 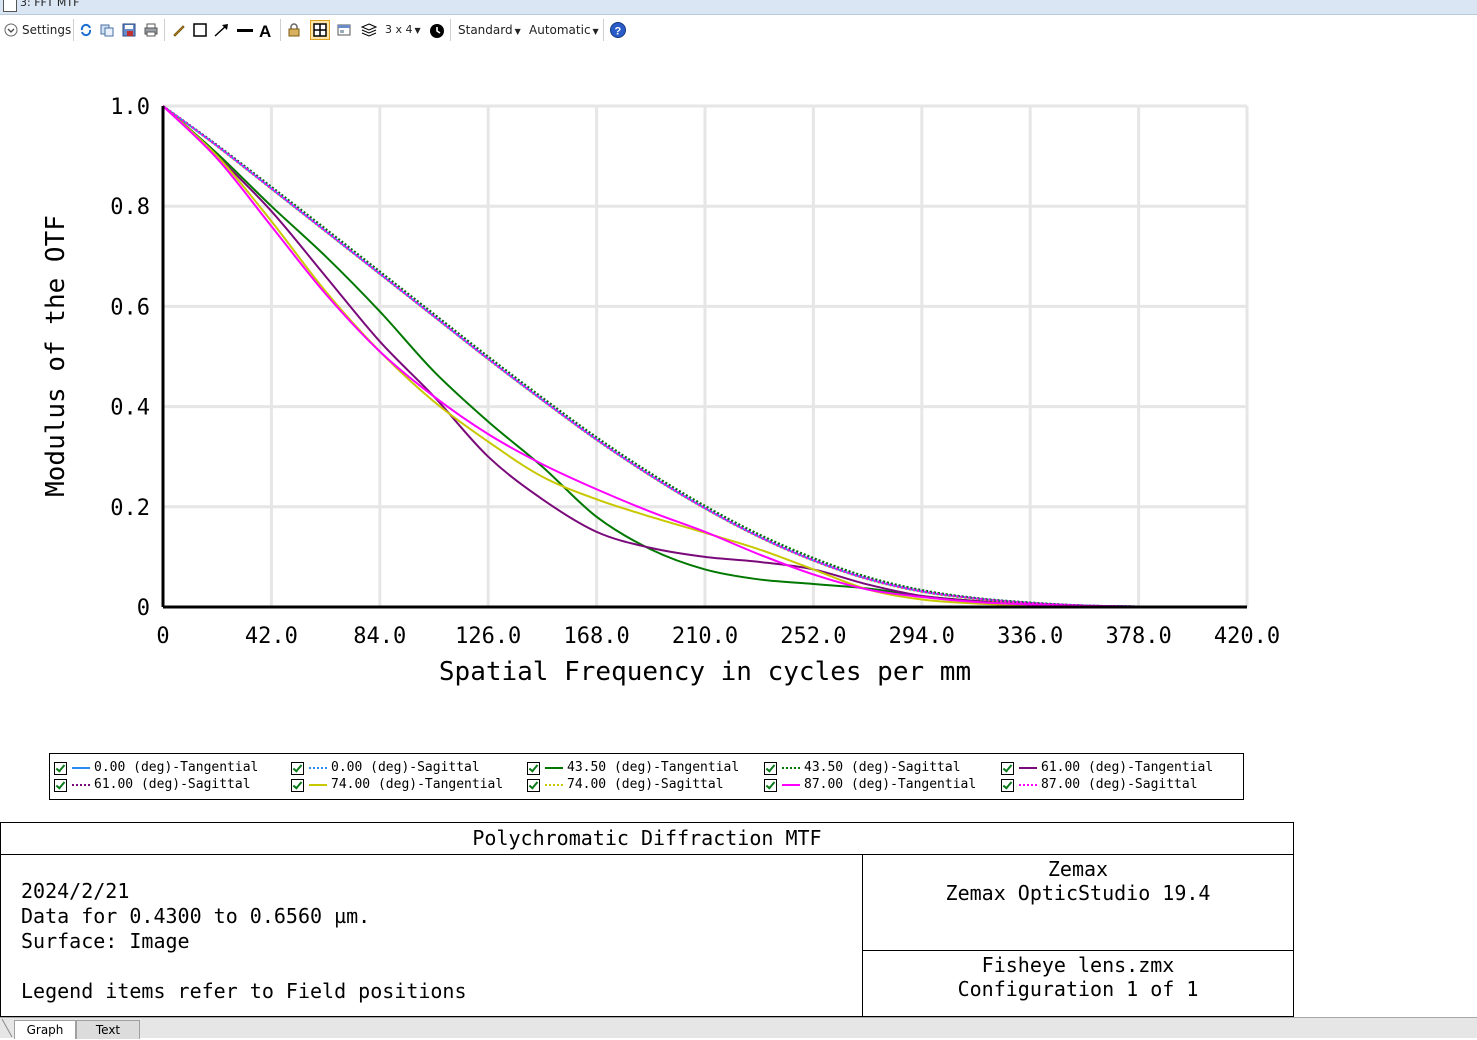 What do you see at coordinates (1078, 893) in the screenshot?
I see `info-product: Zemax OpticStudio 19.4` at bounding box center [1078, 893].